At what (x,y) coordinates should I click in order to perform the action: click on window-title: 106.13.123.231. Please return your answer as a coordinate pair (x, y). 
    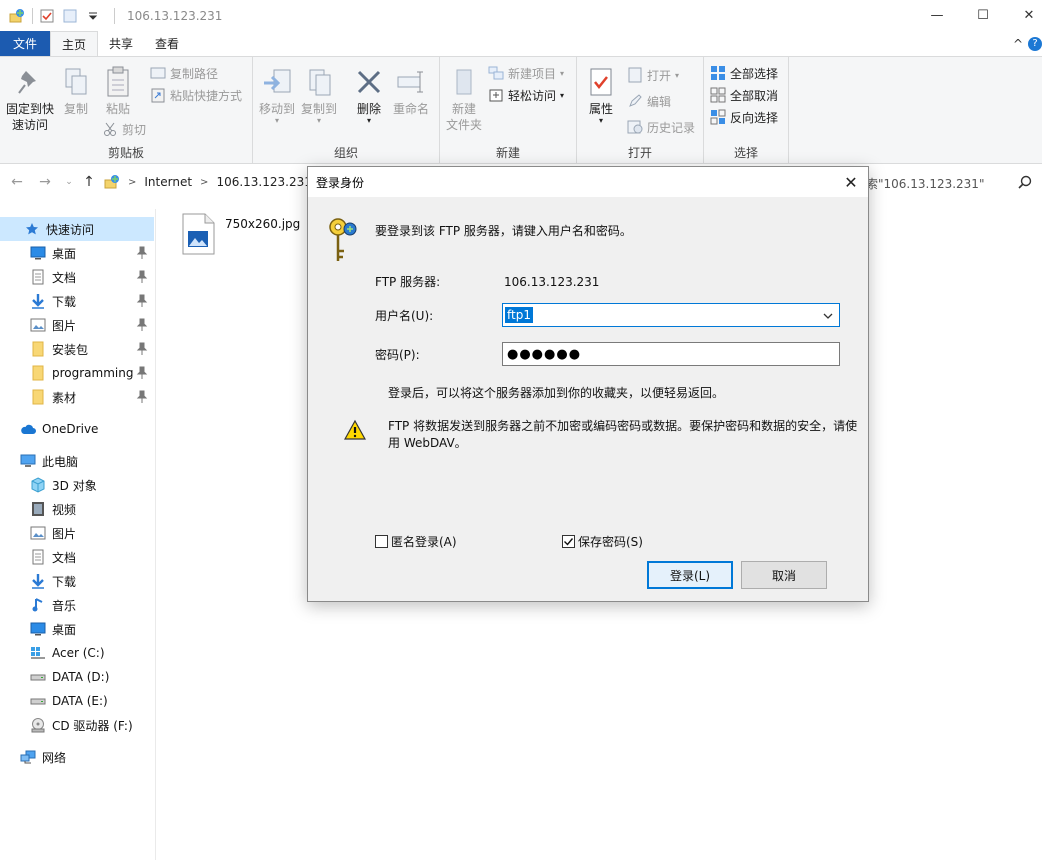
    Looking at the image, I should click on (175, 15).